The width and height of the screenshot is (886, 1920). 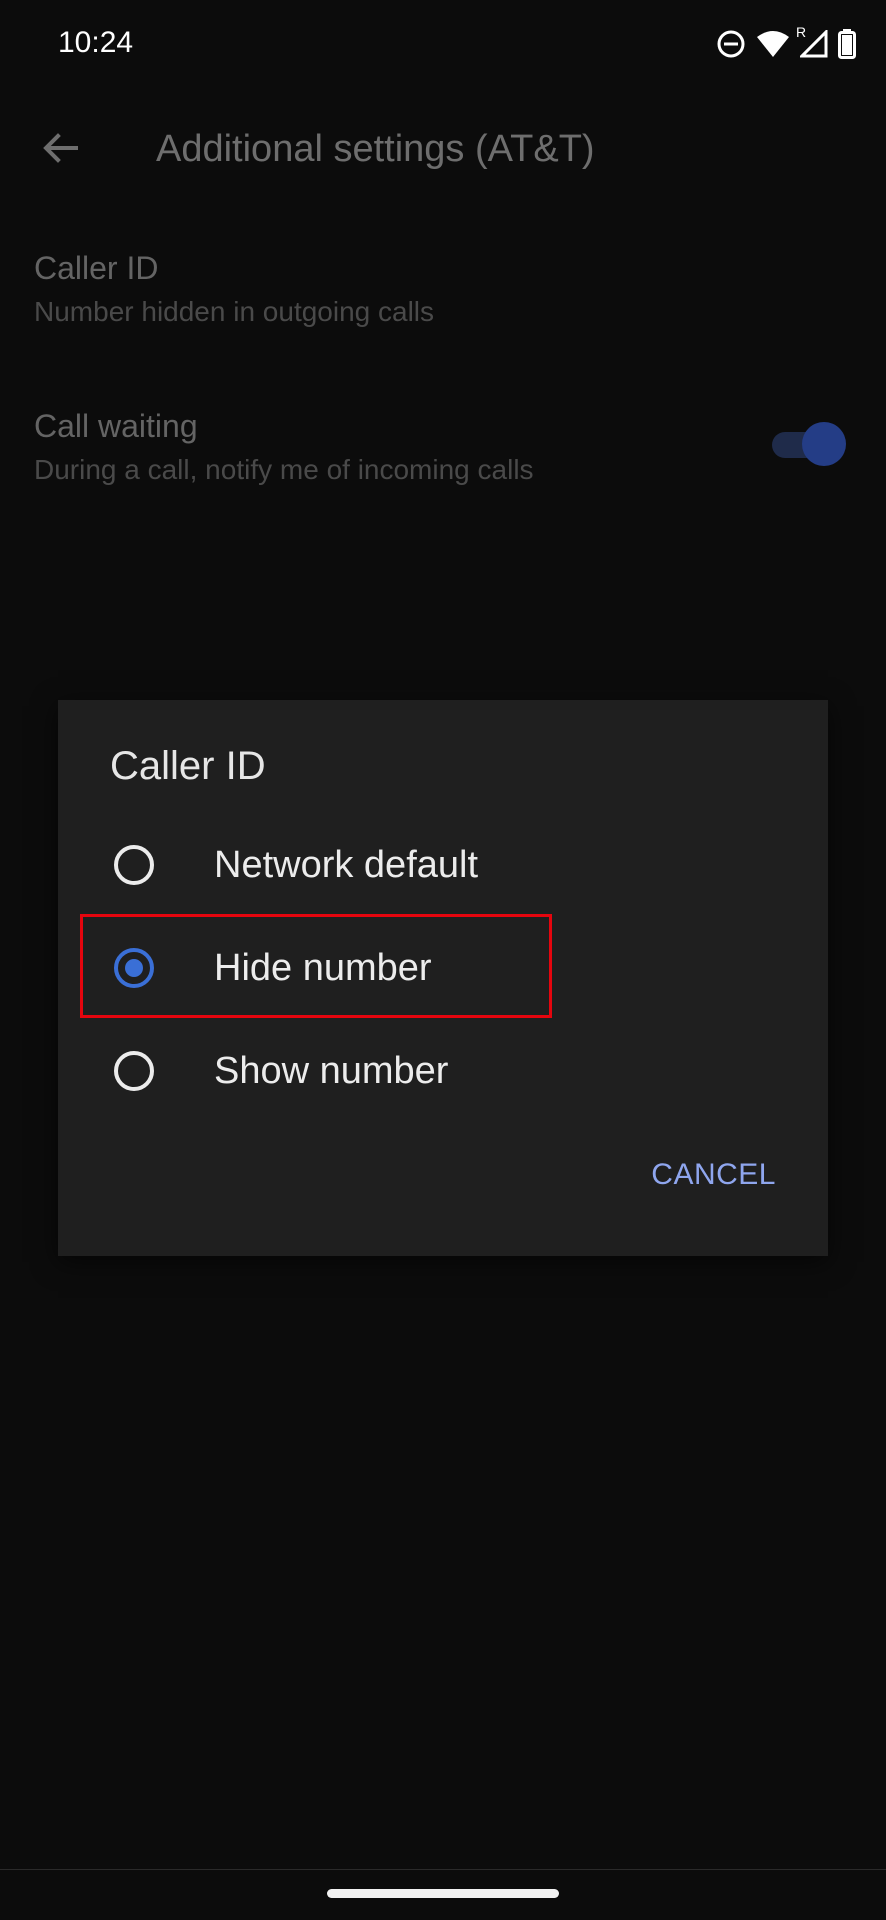 I want to click on setting-title: Call waiting, so click(x=116, y=426).